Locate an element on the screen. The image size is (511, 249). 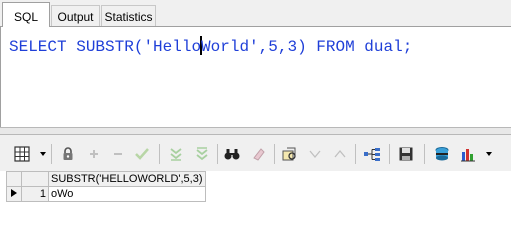
row-number: 1 is located at coordinates (35, 194).